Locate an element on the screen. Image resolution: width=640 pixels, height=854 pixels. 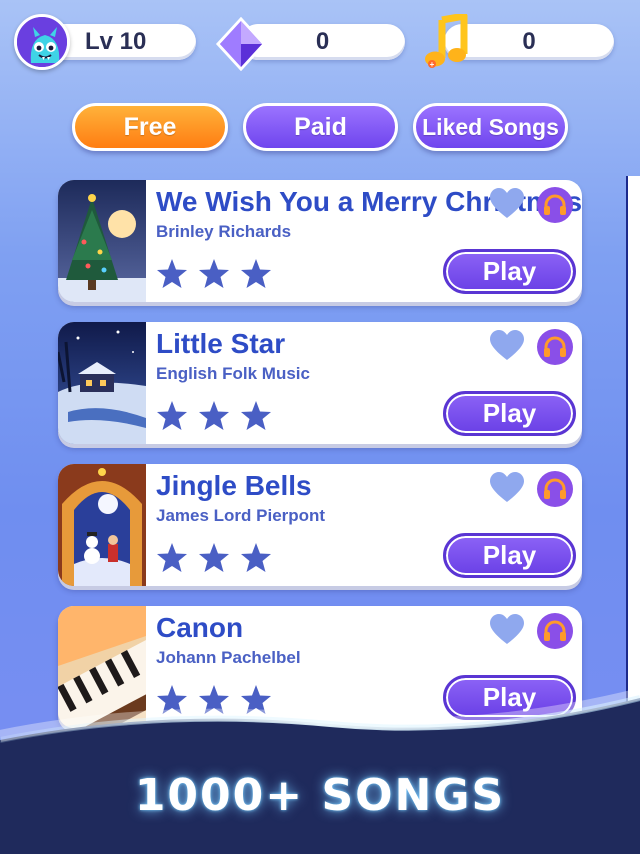
tab-free: Free is located at coordinates (150, 127).